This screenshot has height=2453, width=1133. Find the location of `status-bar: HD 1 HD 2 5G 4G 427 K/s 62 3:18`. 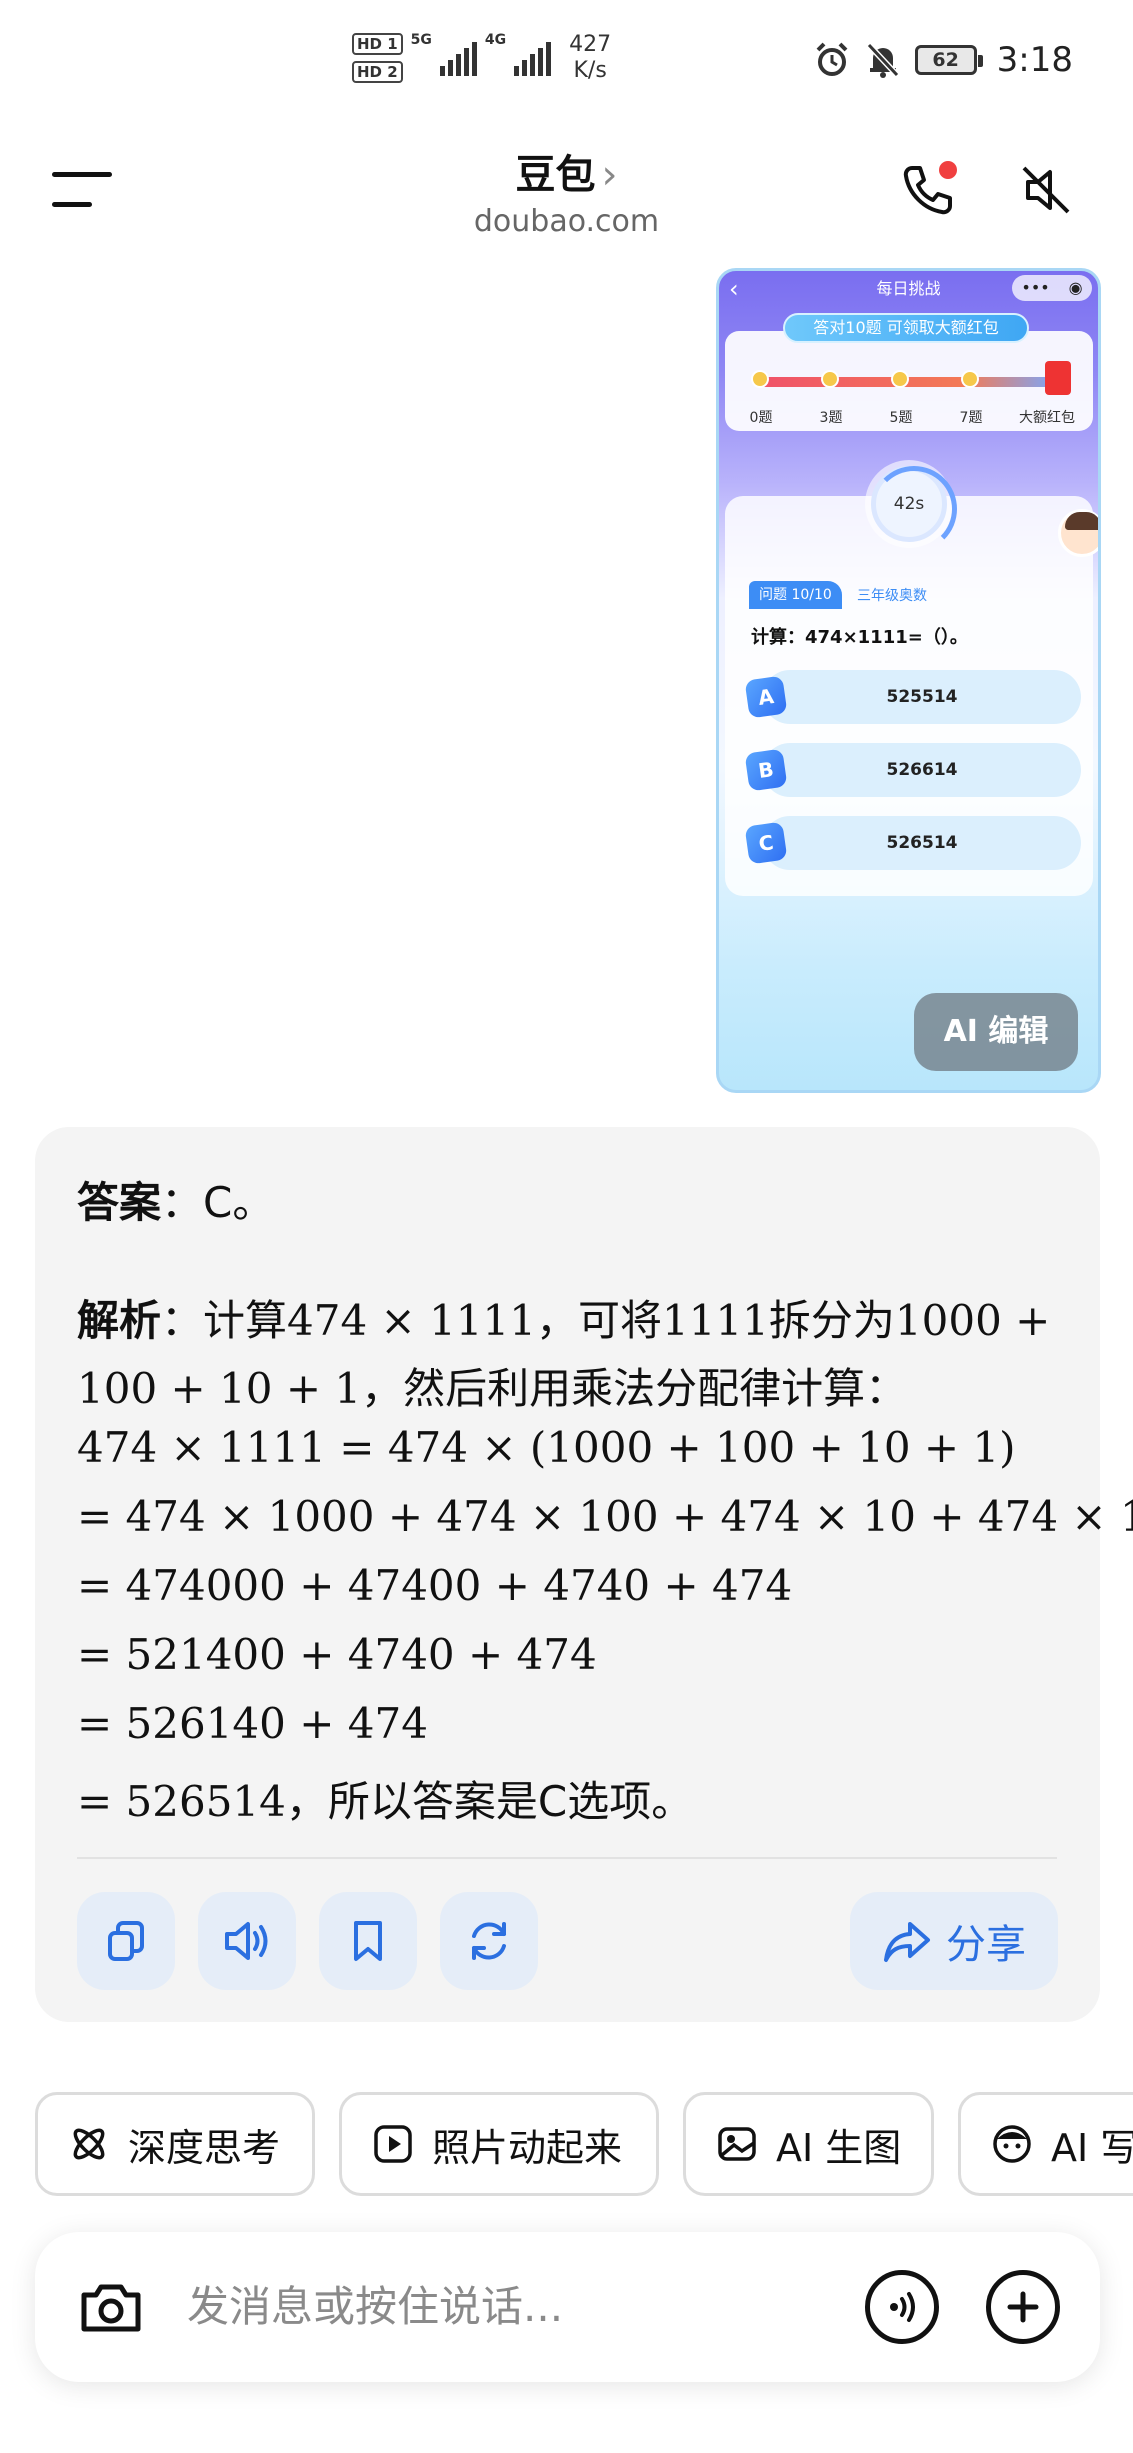

status-bar: HD 1 HD 2 5G 4G 427 K/s 62 3:18 is located at coordinates (566, 65).